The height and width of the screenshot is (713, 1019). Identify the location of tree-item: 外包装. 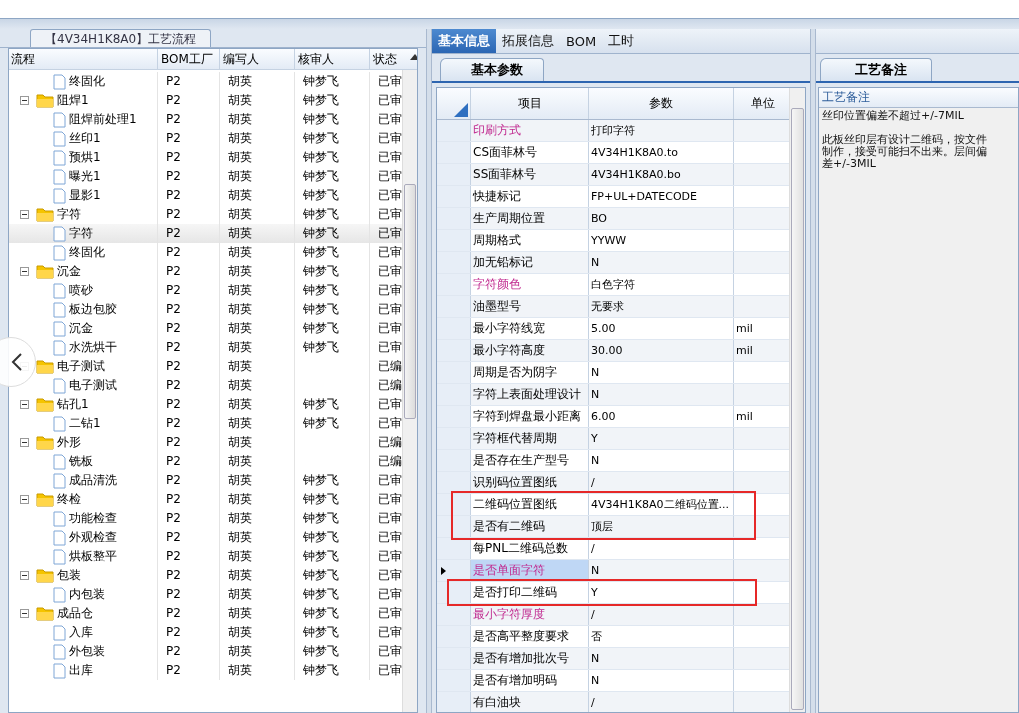
(87, 651).